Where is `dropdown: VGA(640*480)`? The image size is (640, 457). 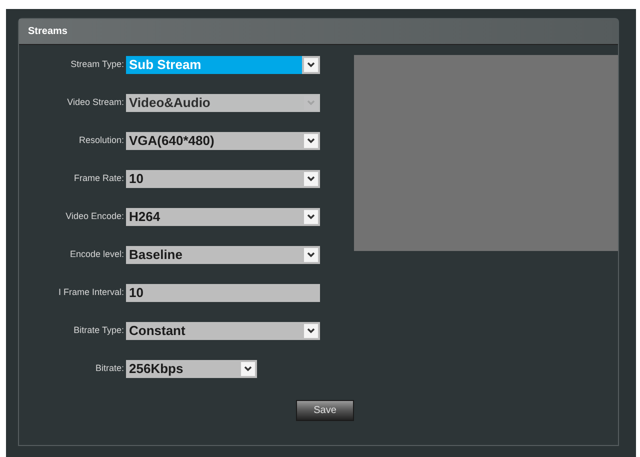 dropdown: VGA(640*480) is located at coordinates (223, 141).